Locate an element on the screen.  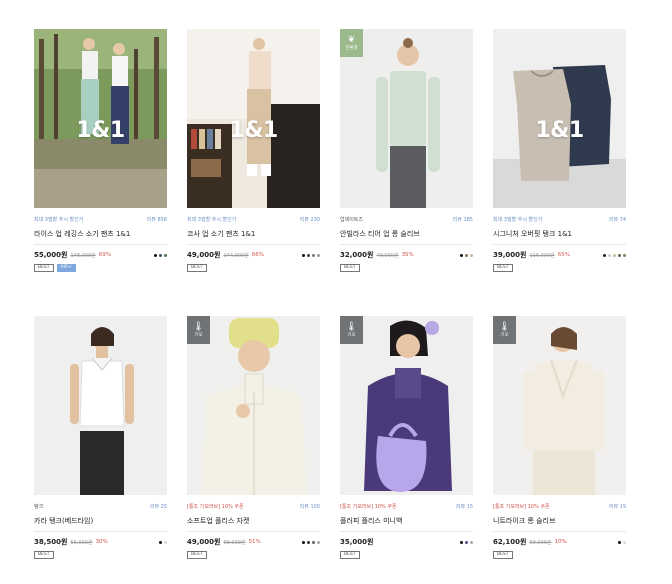
sale-price: 32,000원 is located at coordinates (357, 255).